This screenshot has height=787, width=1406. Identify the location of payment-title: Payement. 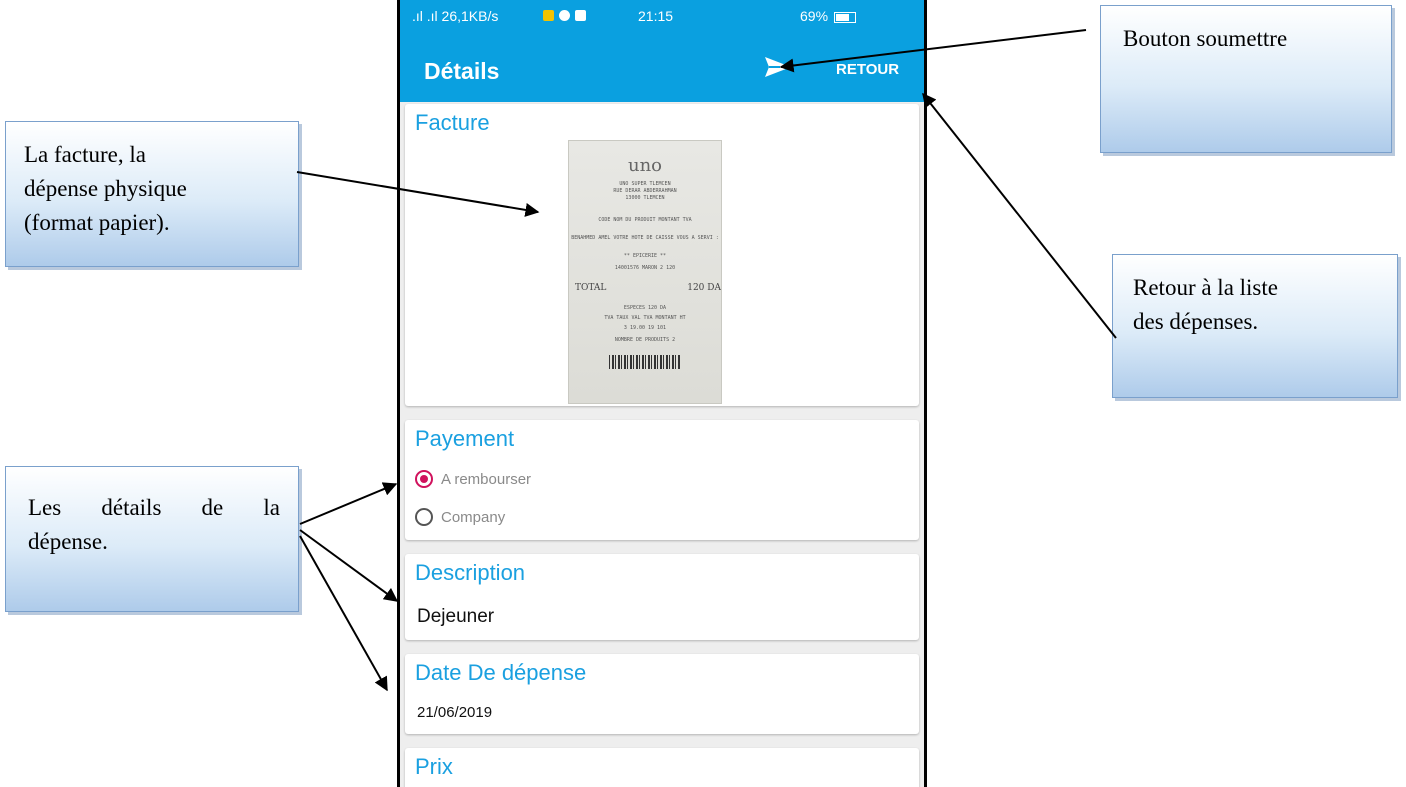
(465, 438).